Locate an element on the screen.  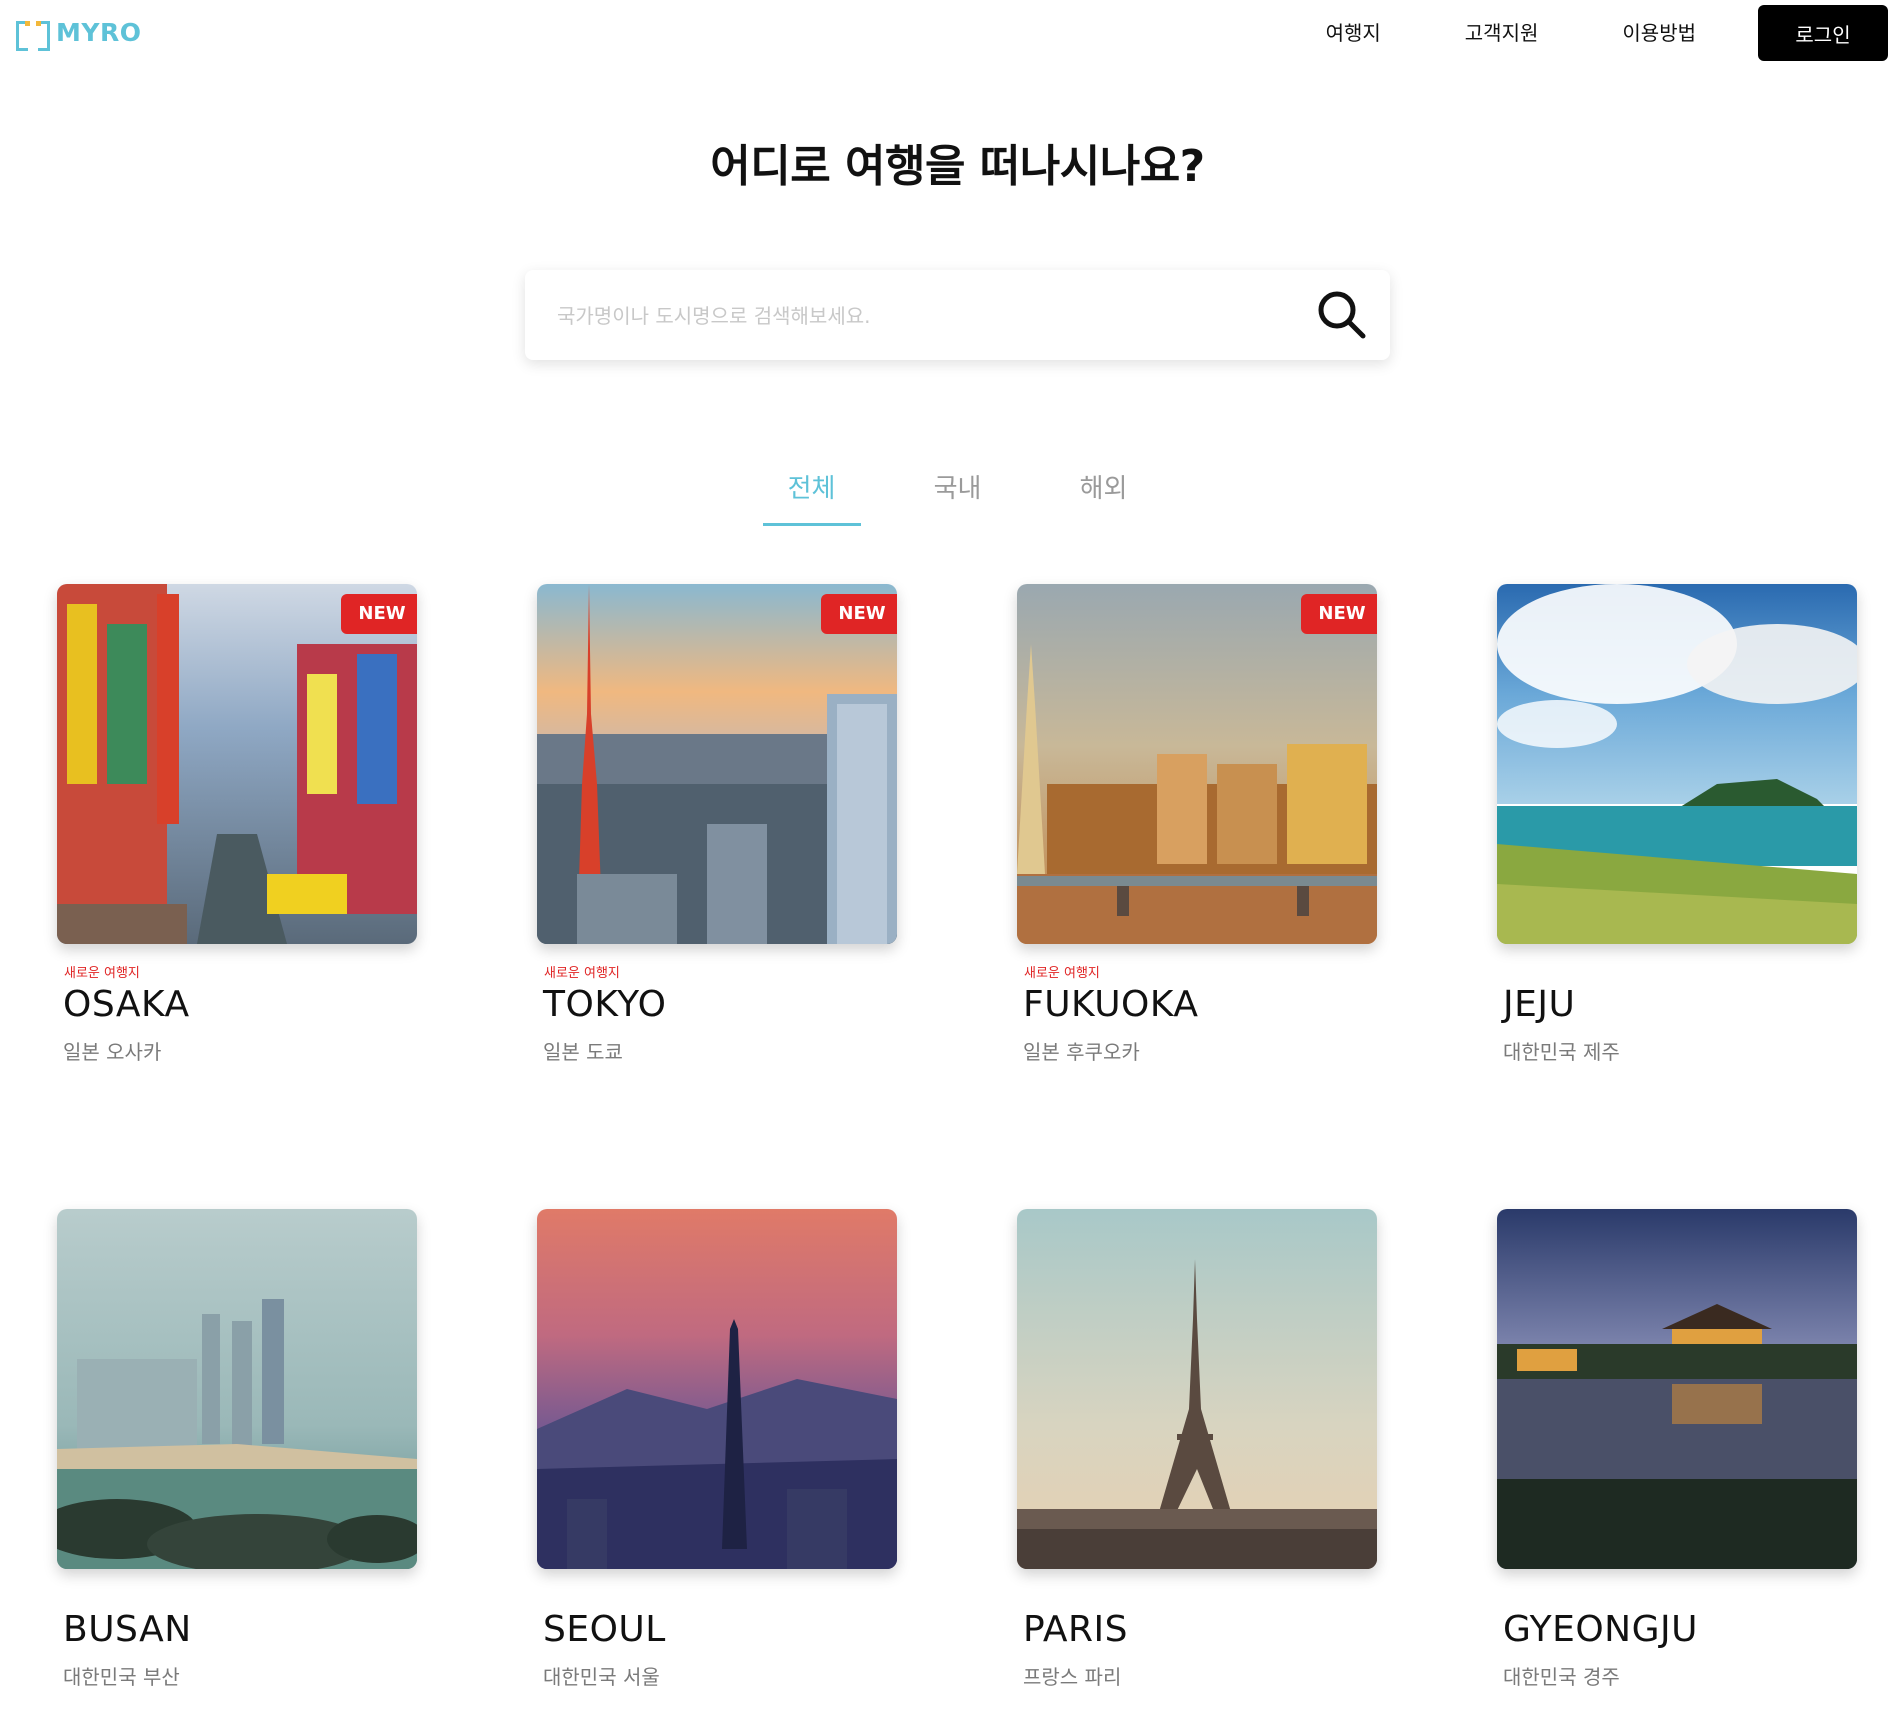
logo: MYRO is located at coordinates (79, 34).